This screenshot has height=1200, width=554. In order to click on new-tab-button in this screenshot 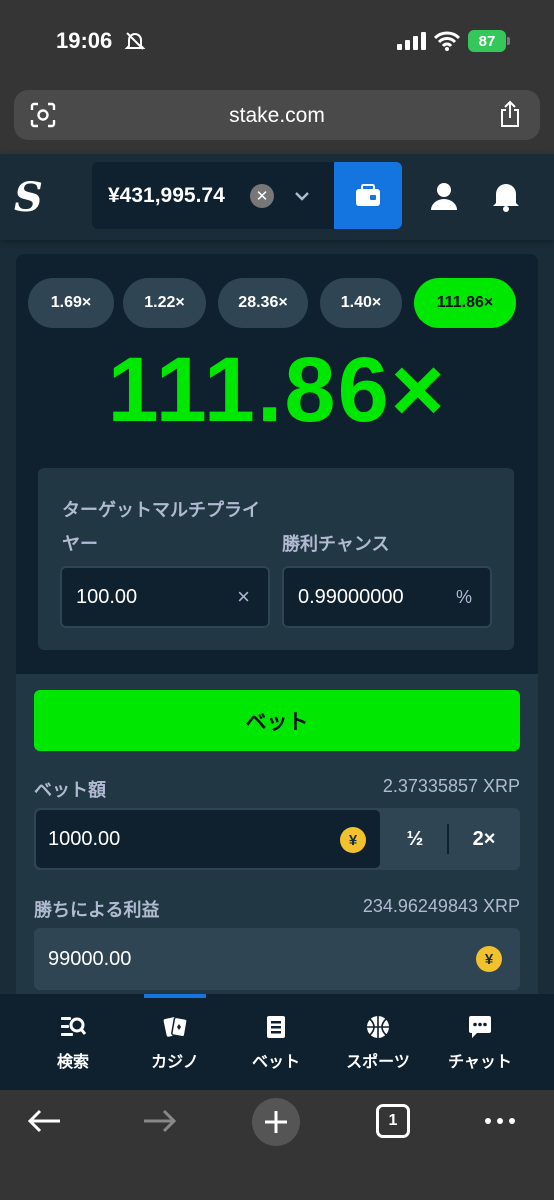, I will do `click(276, 1122)`.